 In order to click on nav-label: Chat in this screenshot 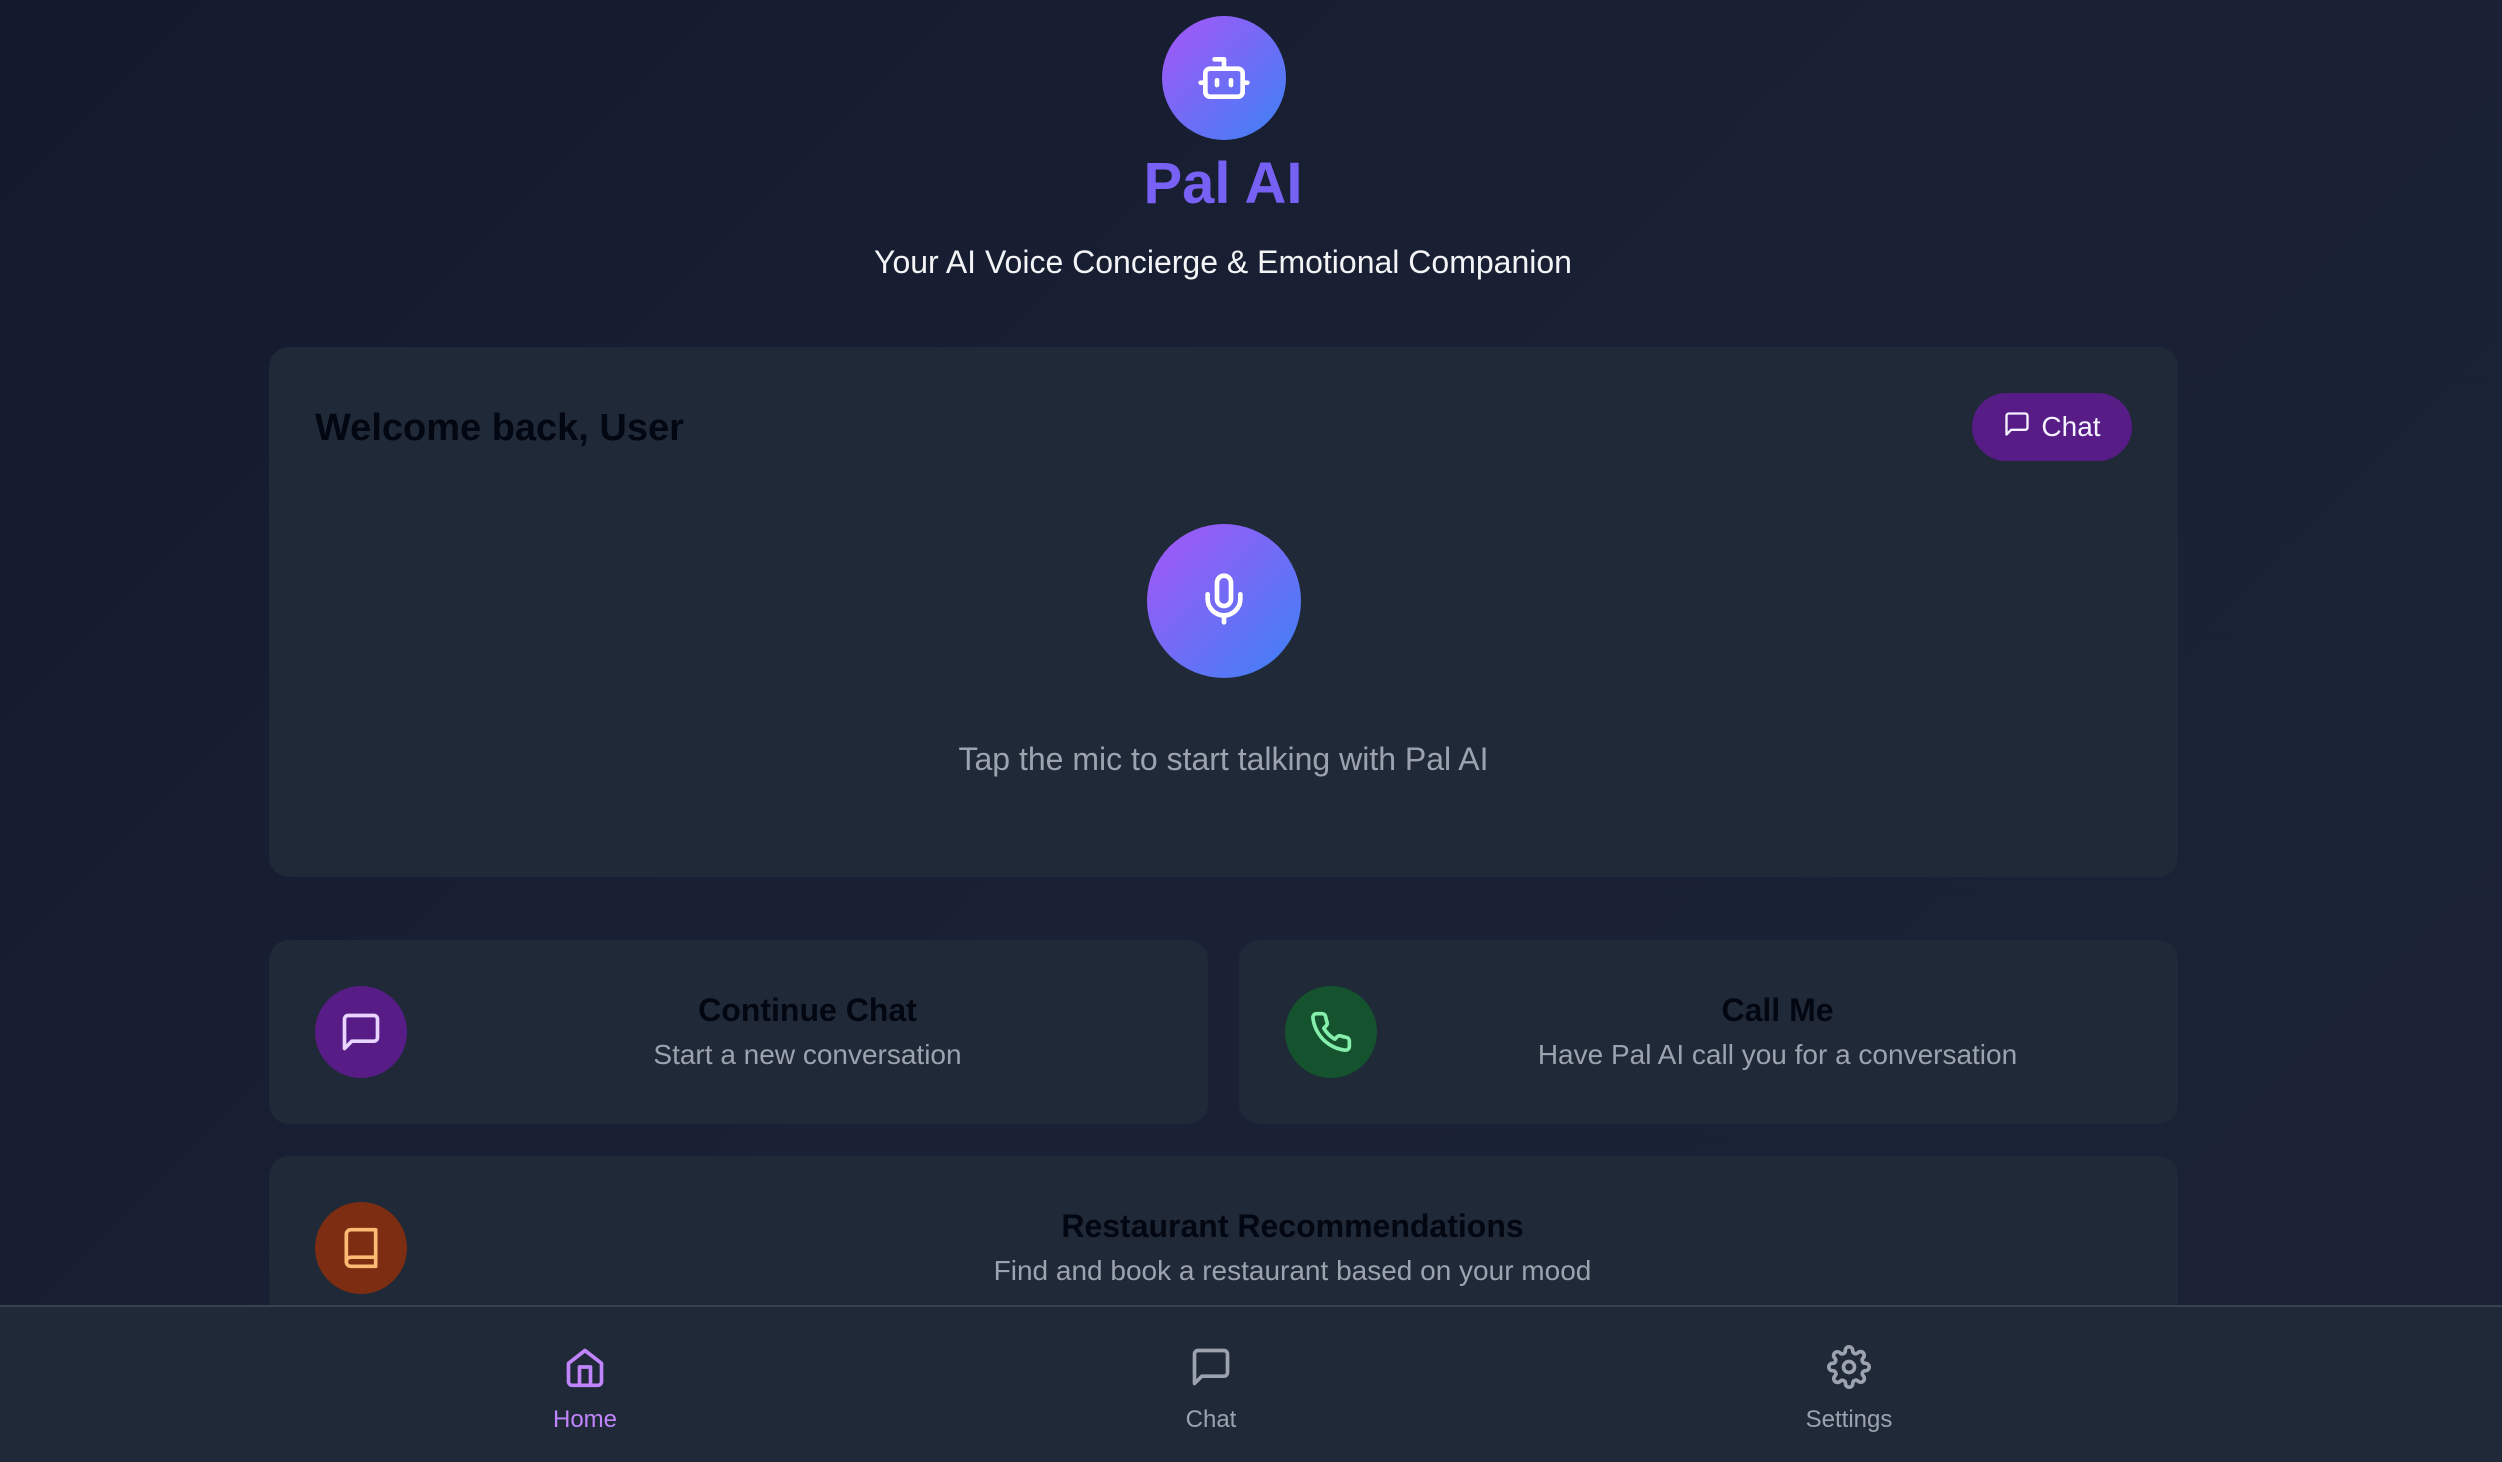, I will do `click(1211, 1419)`.